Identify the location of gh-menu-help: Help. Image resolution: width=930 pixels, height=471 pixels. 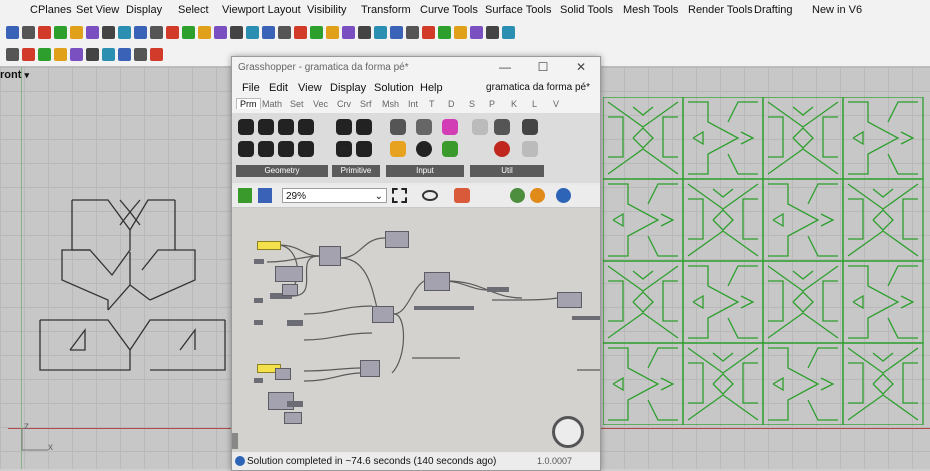
(431, 88).